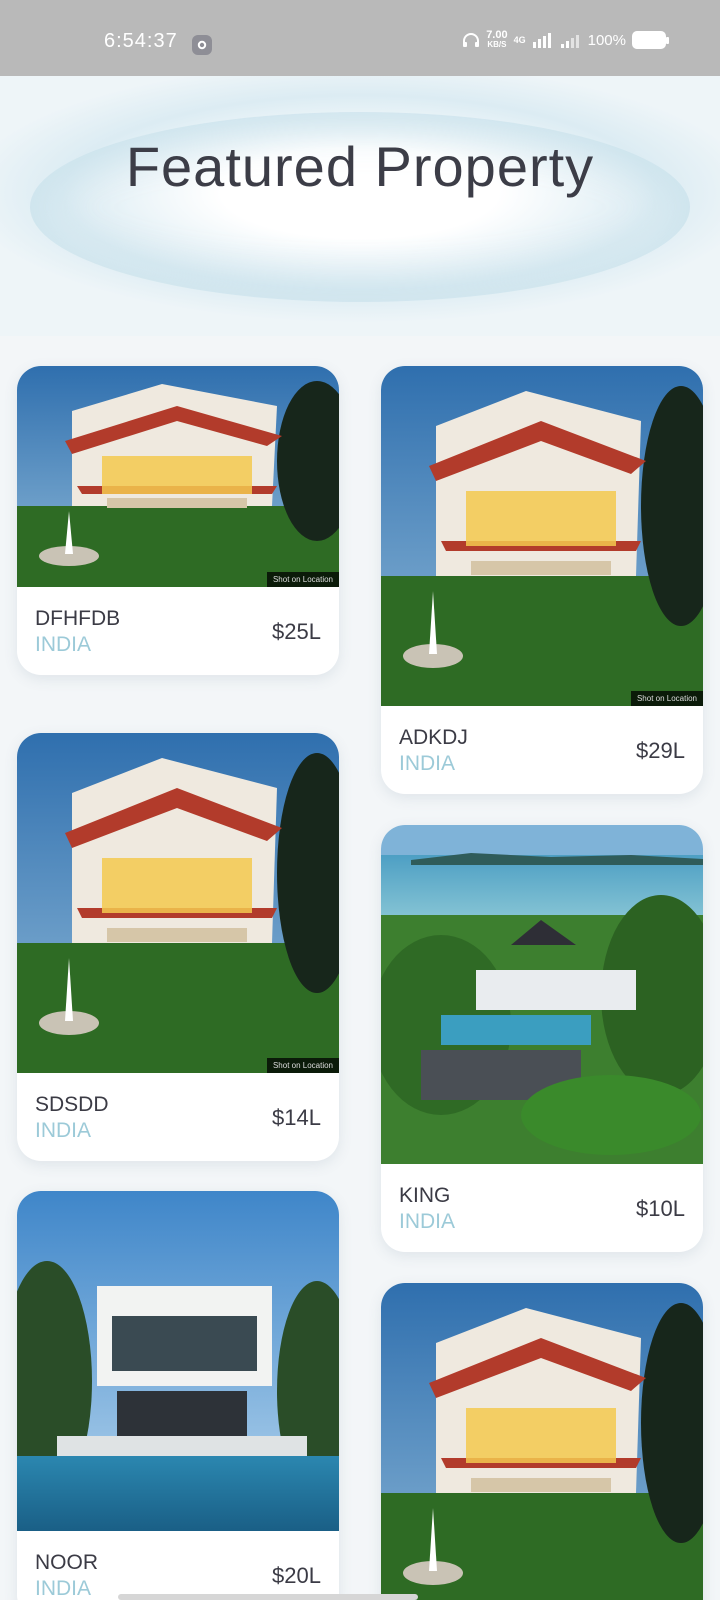  What do you see at coordinates (72, 1104) in the screenshot?
I see `property-name: SDSDD` at bounding box center [72, 1104].